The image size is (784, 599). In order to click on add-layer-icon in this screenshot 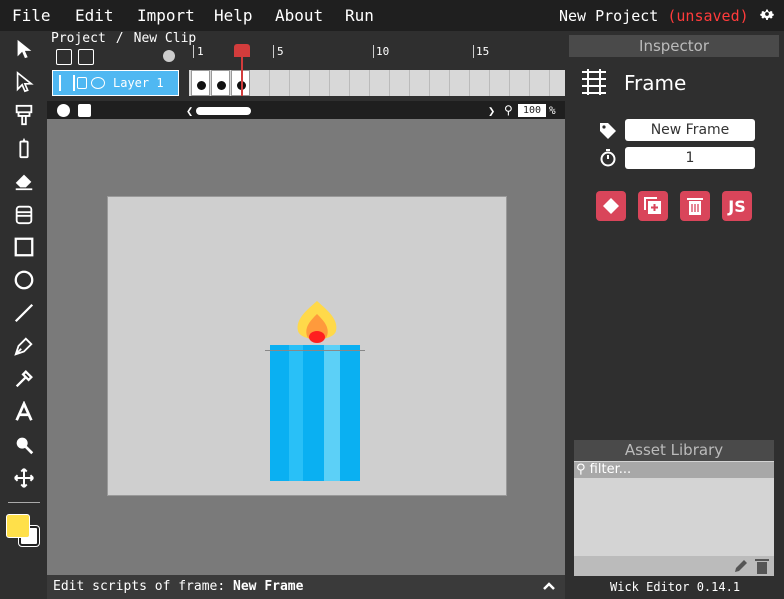, I will do `click(64, 57)`.